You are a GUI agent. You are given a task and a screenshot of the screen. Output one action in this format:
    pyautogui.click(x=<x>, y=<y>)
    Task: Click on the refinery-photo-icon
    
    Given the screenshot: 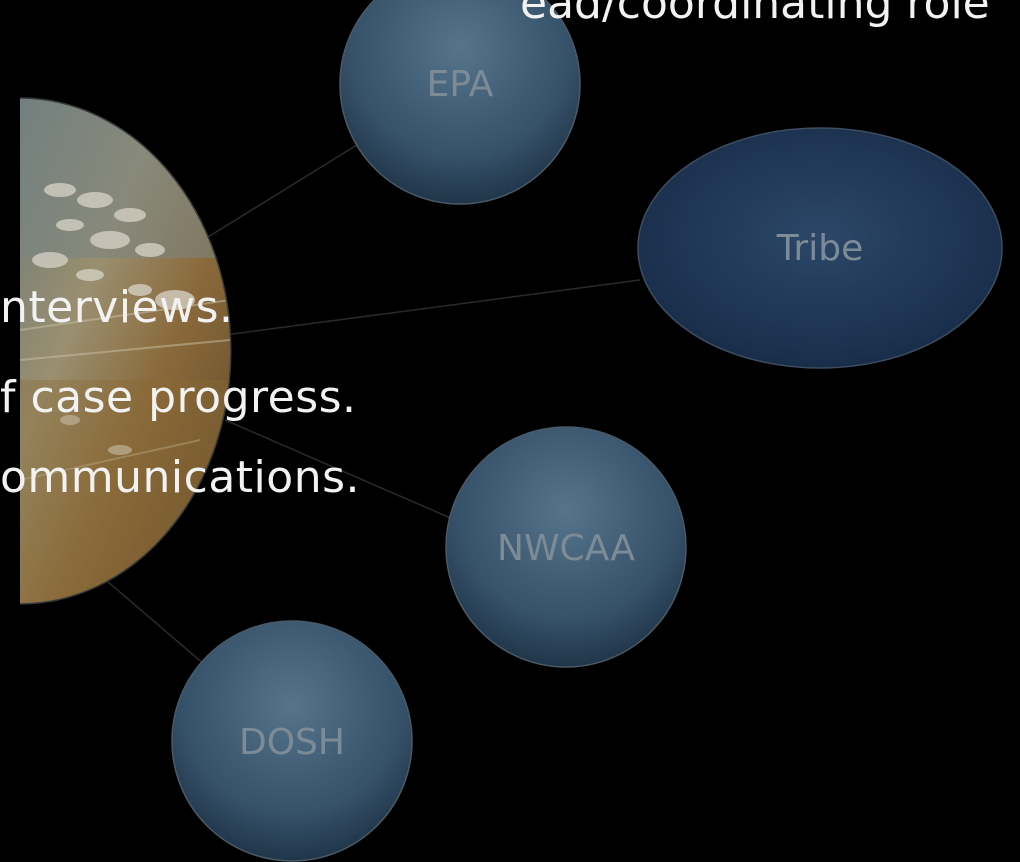 What is the action you would take?
    pyautogui.click(x=125, y=351)
    